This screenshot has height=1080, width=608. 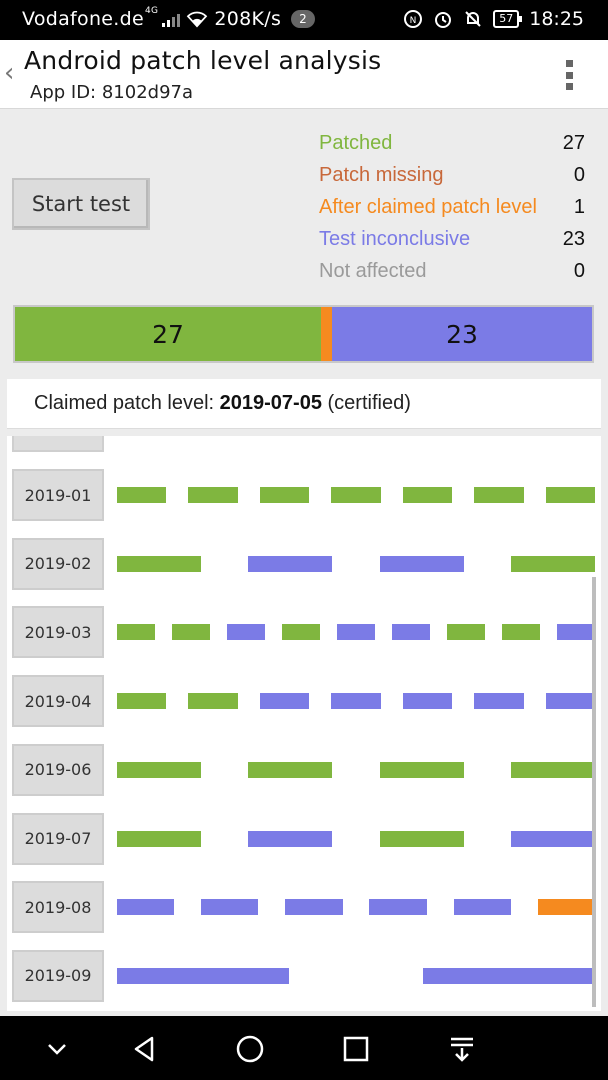 I want to click on legend-row: After claimed patch level 1, so click(x=454, y=210).